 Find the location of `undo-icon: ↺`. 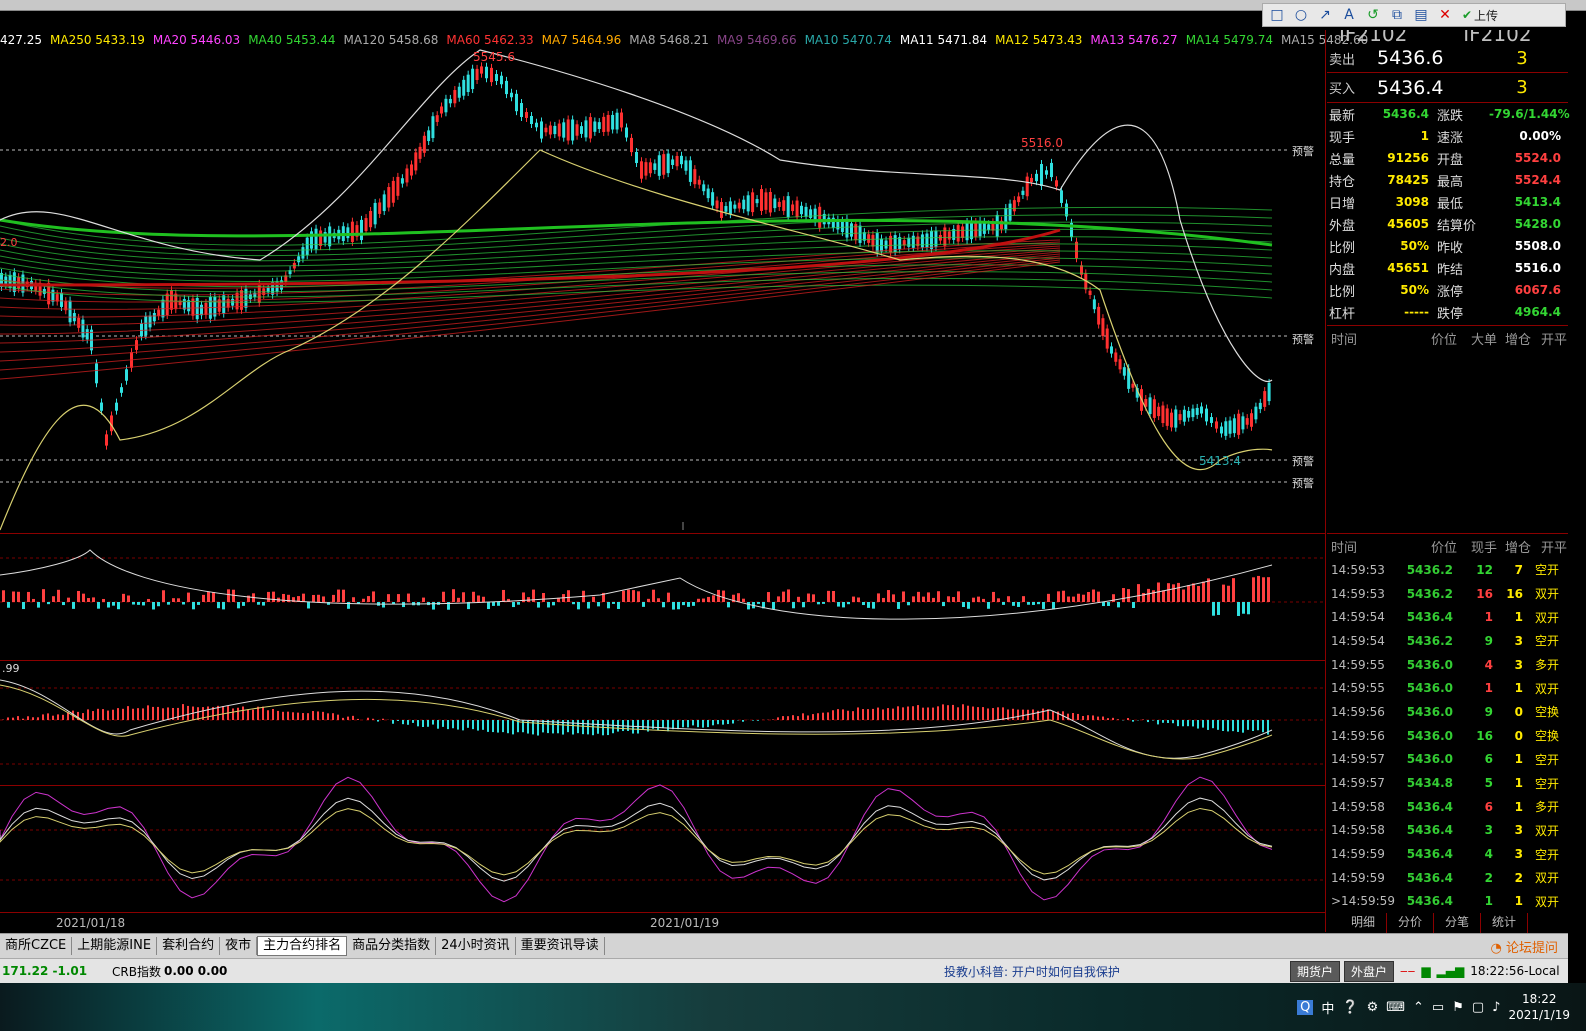

undo-icon: ↺ is located at coordinates (1373, 15).